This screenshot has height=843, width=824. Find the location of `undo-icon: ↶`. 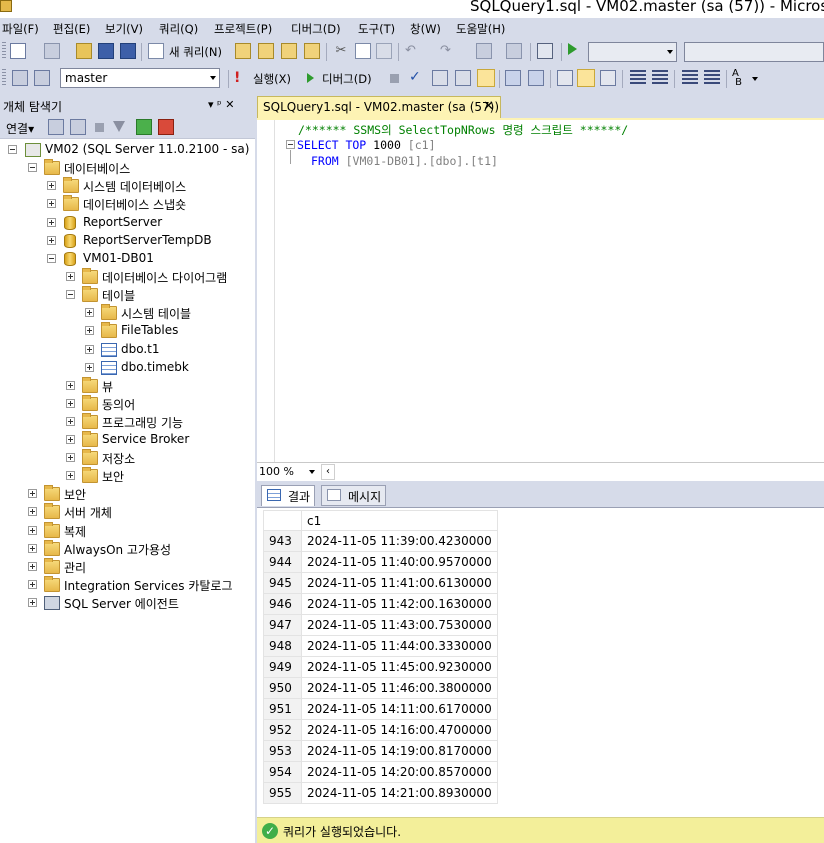

undo-icon: ↶ is located at coordinates (413, 51).